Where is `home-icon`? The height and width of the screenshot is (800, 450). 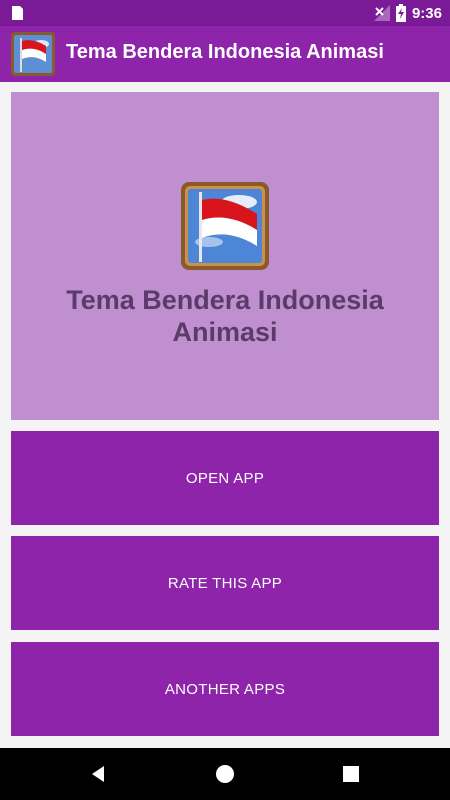
home-icon is located at coordinates (225, 774).